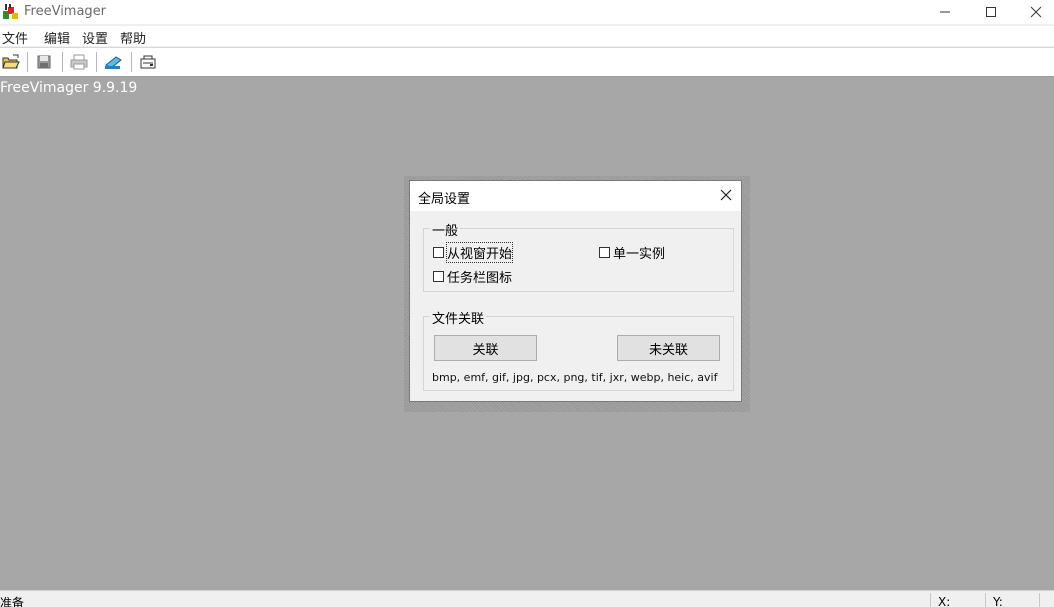 This screenshot has width=1054, height=607. Describe the element at coordinates (527, 36) in the screenshot. I see `menu-bar: 文件 编辑 设置 帮助` at that location.